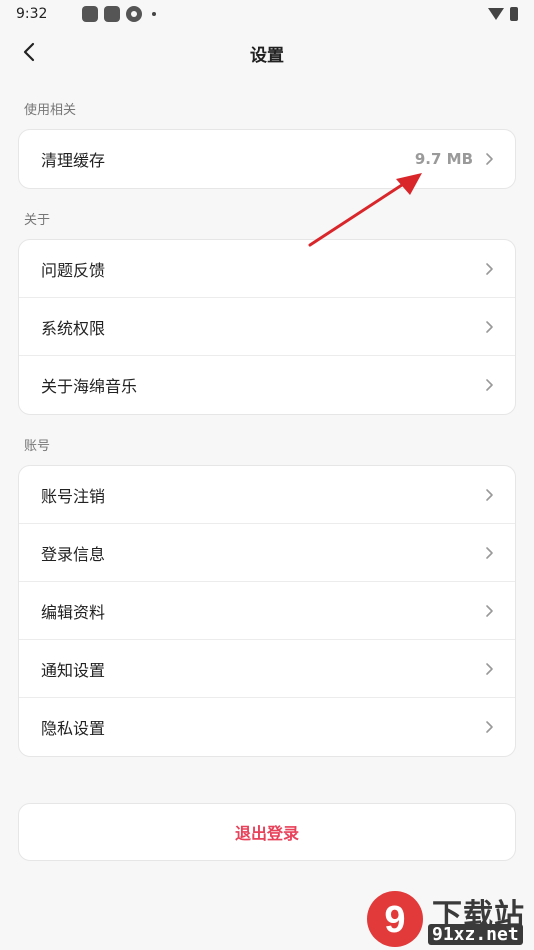 The height and width of the screenshot is (950, 534). I want to click on row-label: 隐私设置, so click(73, 728).